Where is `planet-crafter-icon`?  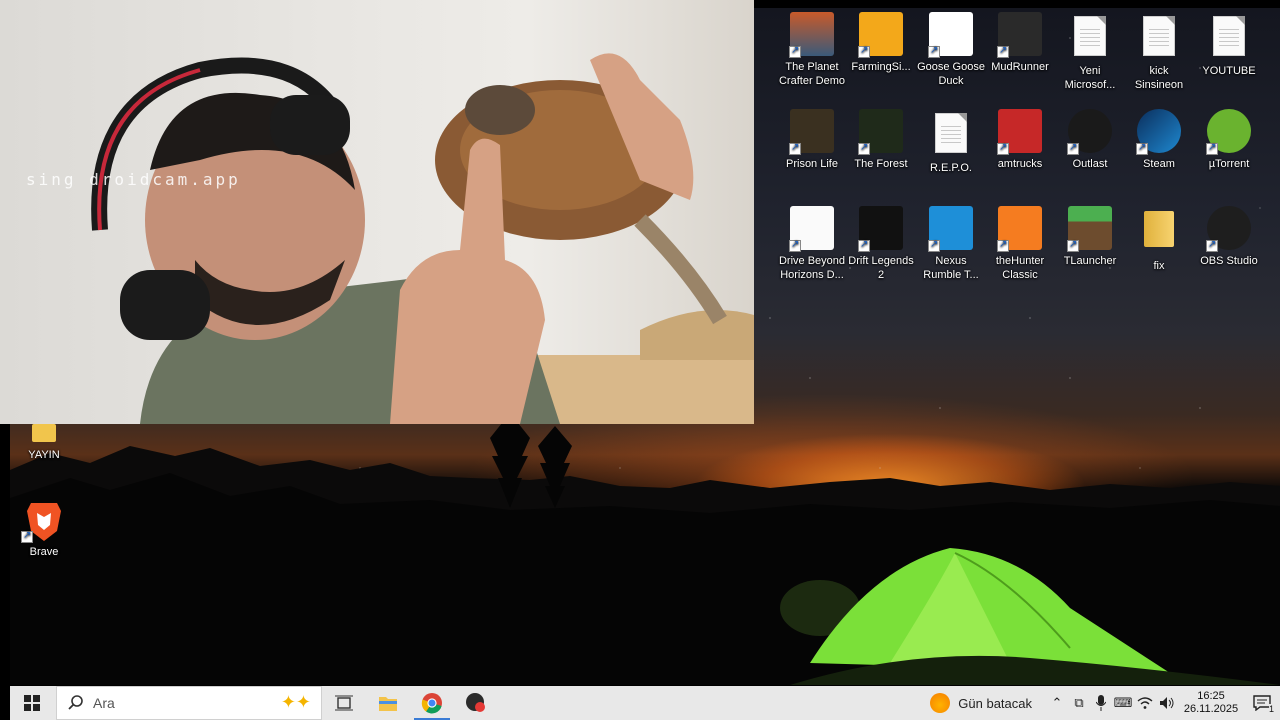 planet-crafter-icon is located at coordinates (812, 35).